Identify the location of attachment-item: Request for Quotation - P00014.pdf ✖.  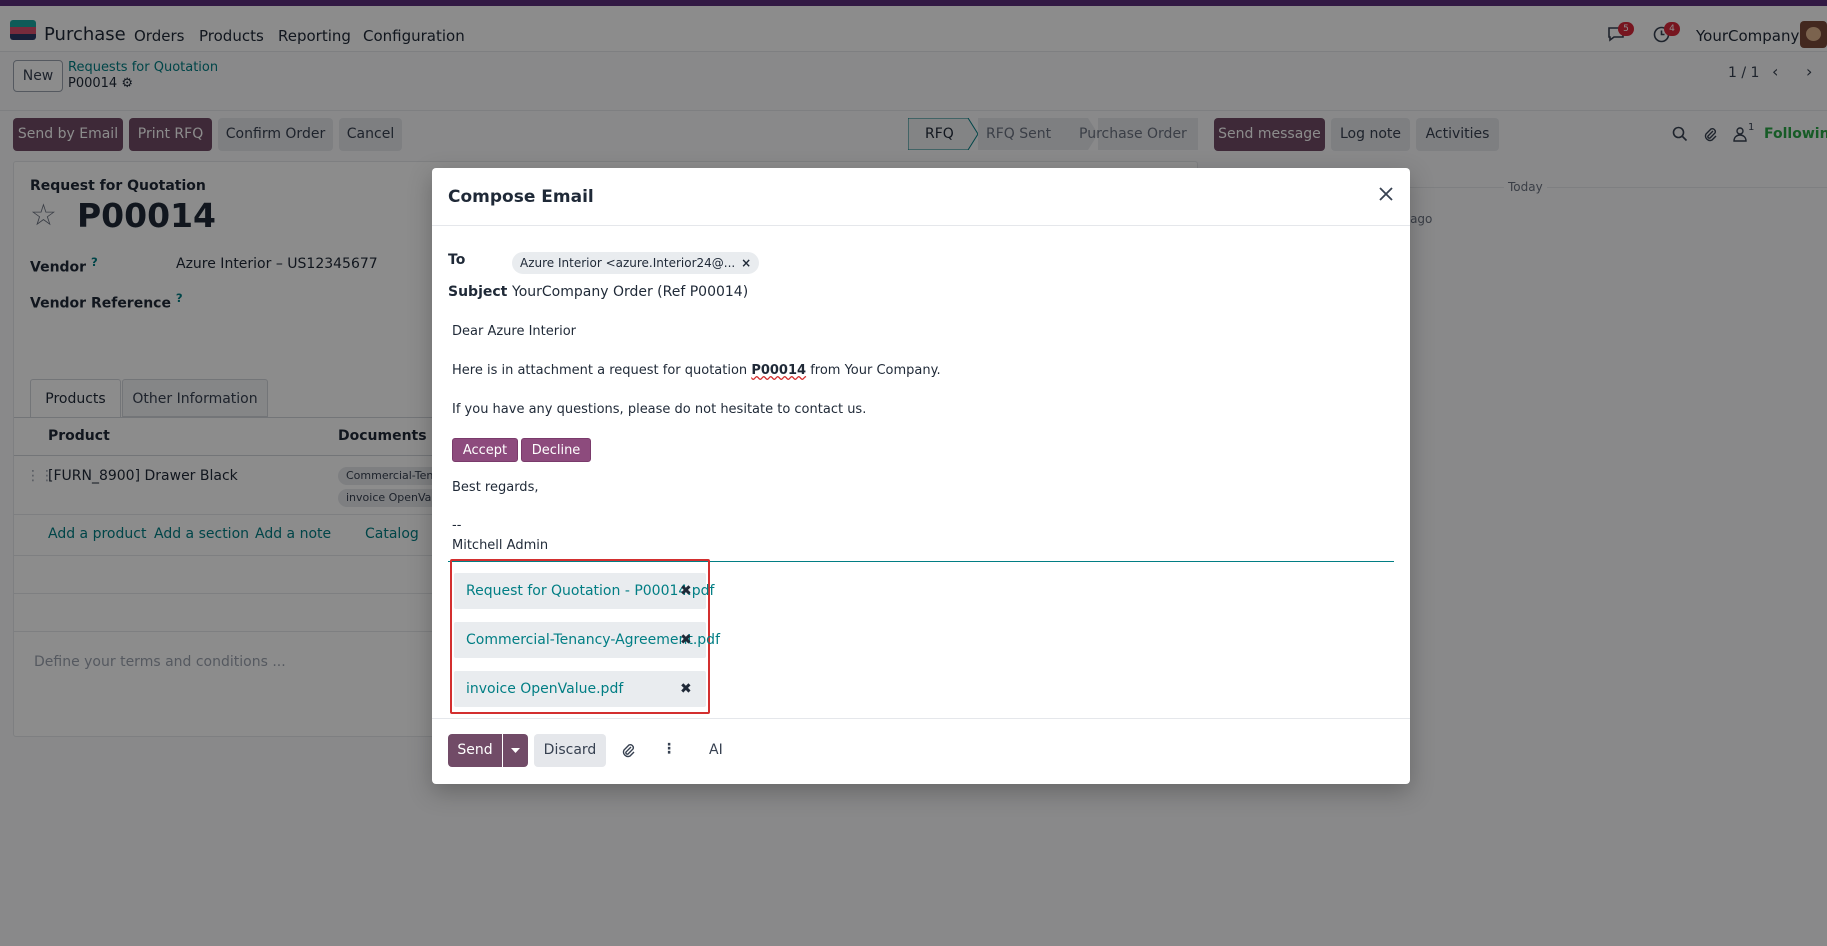
(584, 591).